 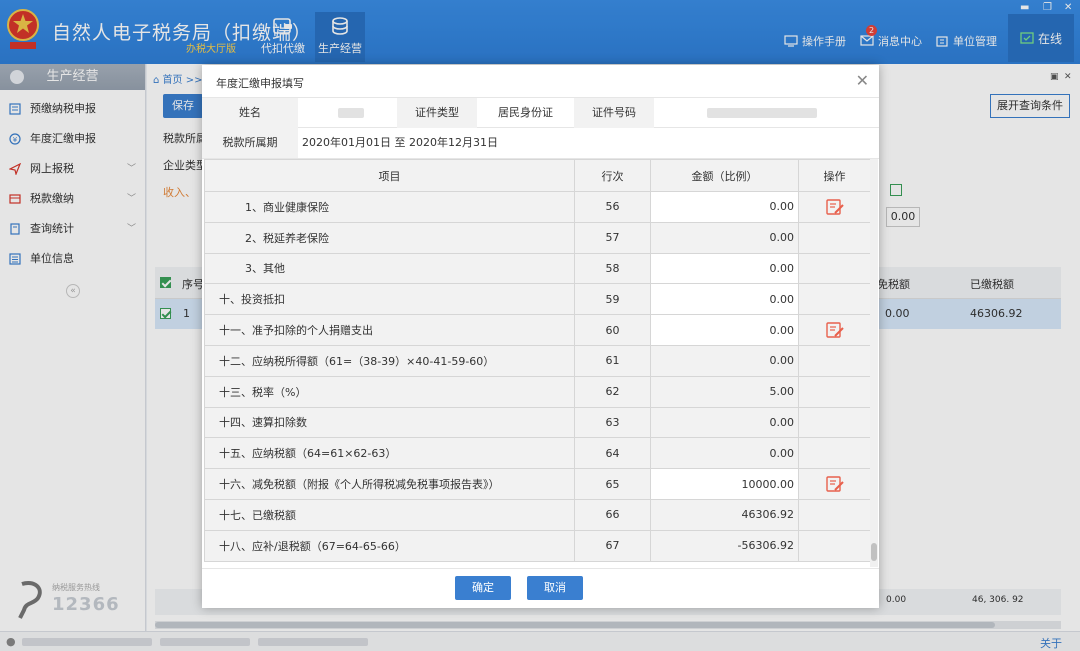 I want to click on row-amount: 5.00, so click(x=724, y=391).